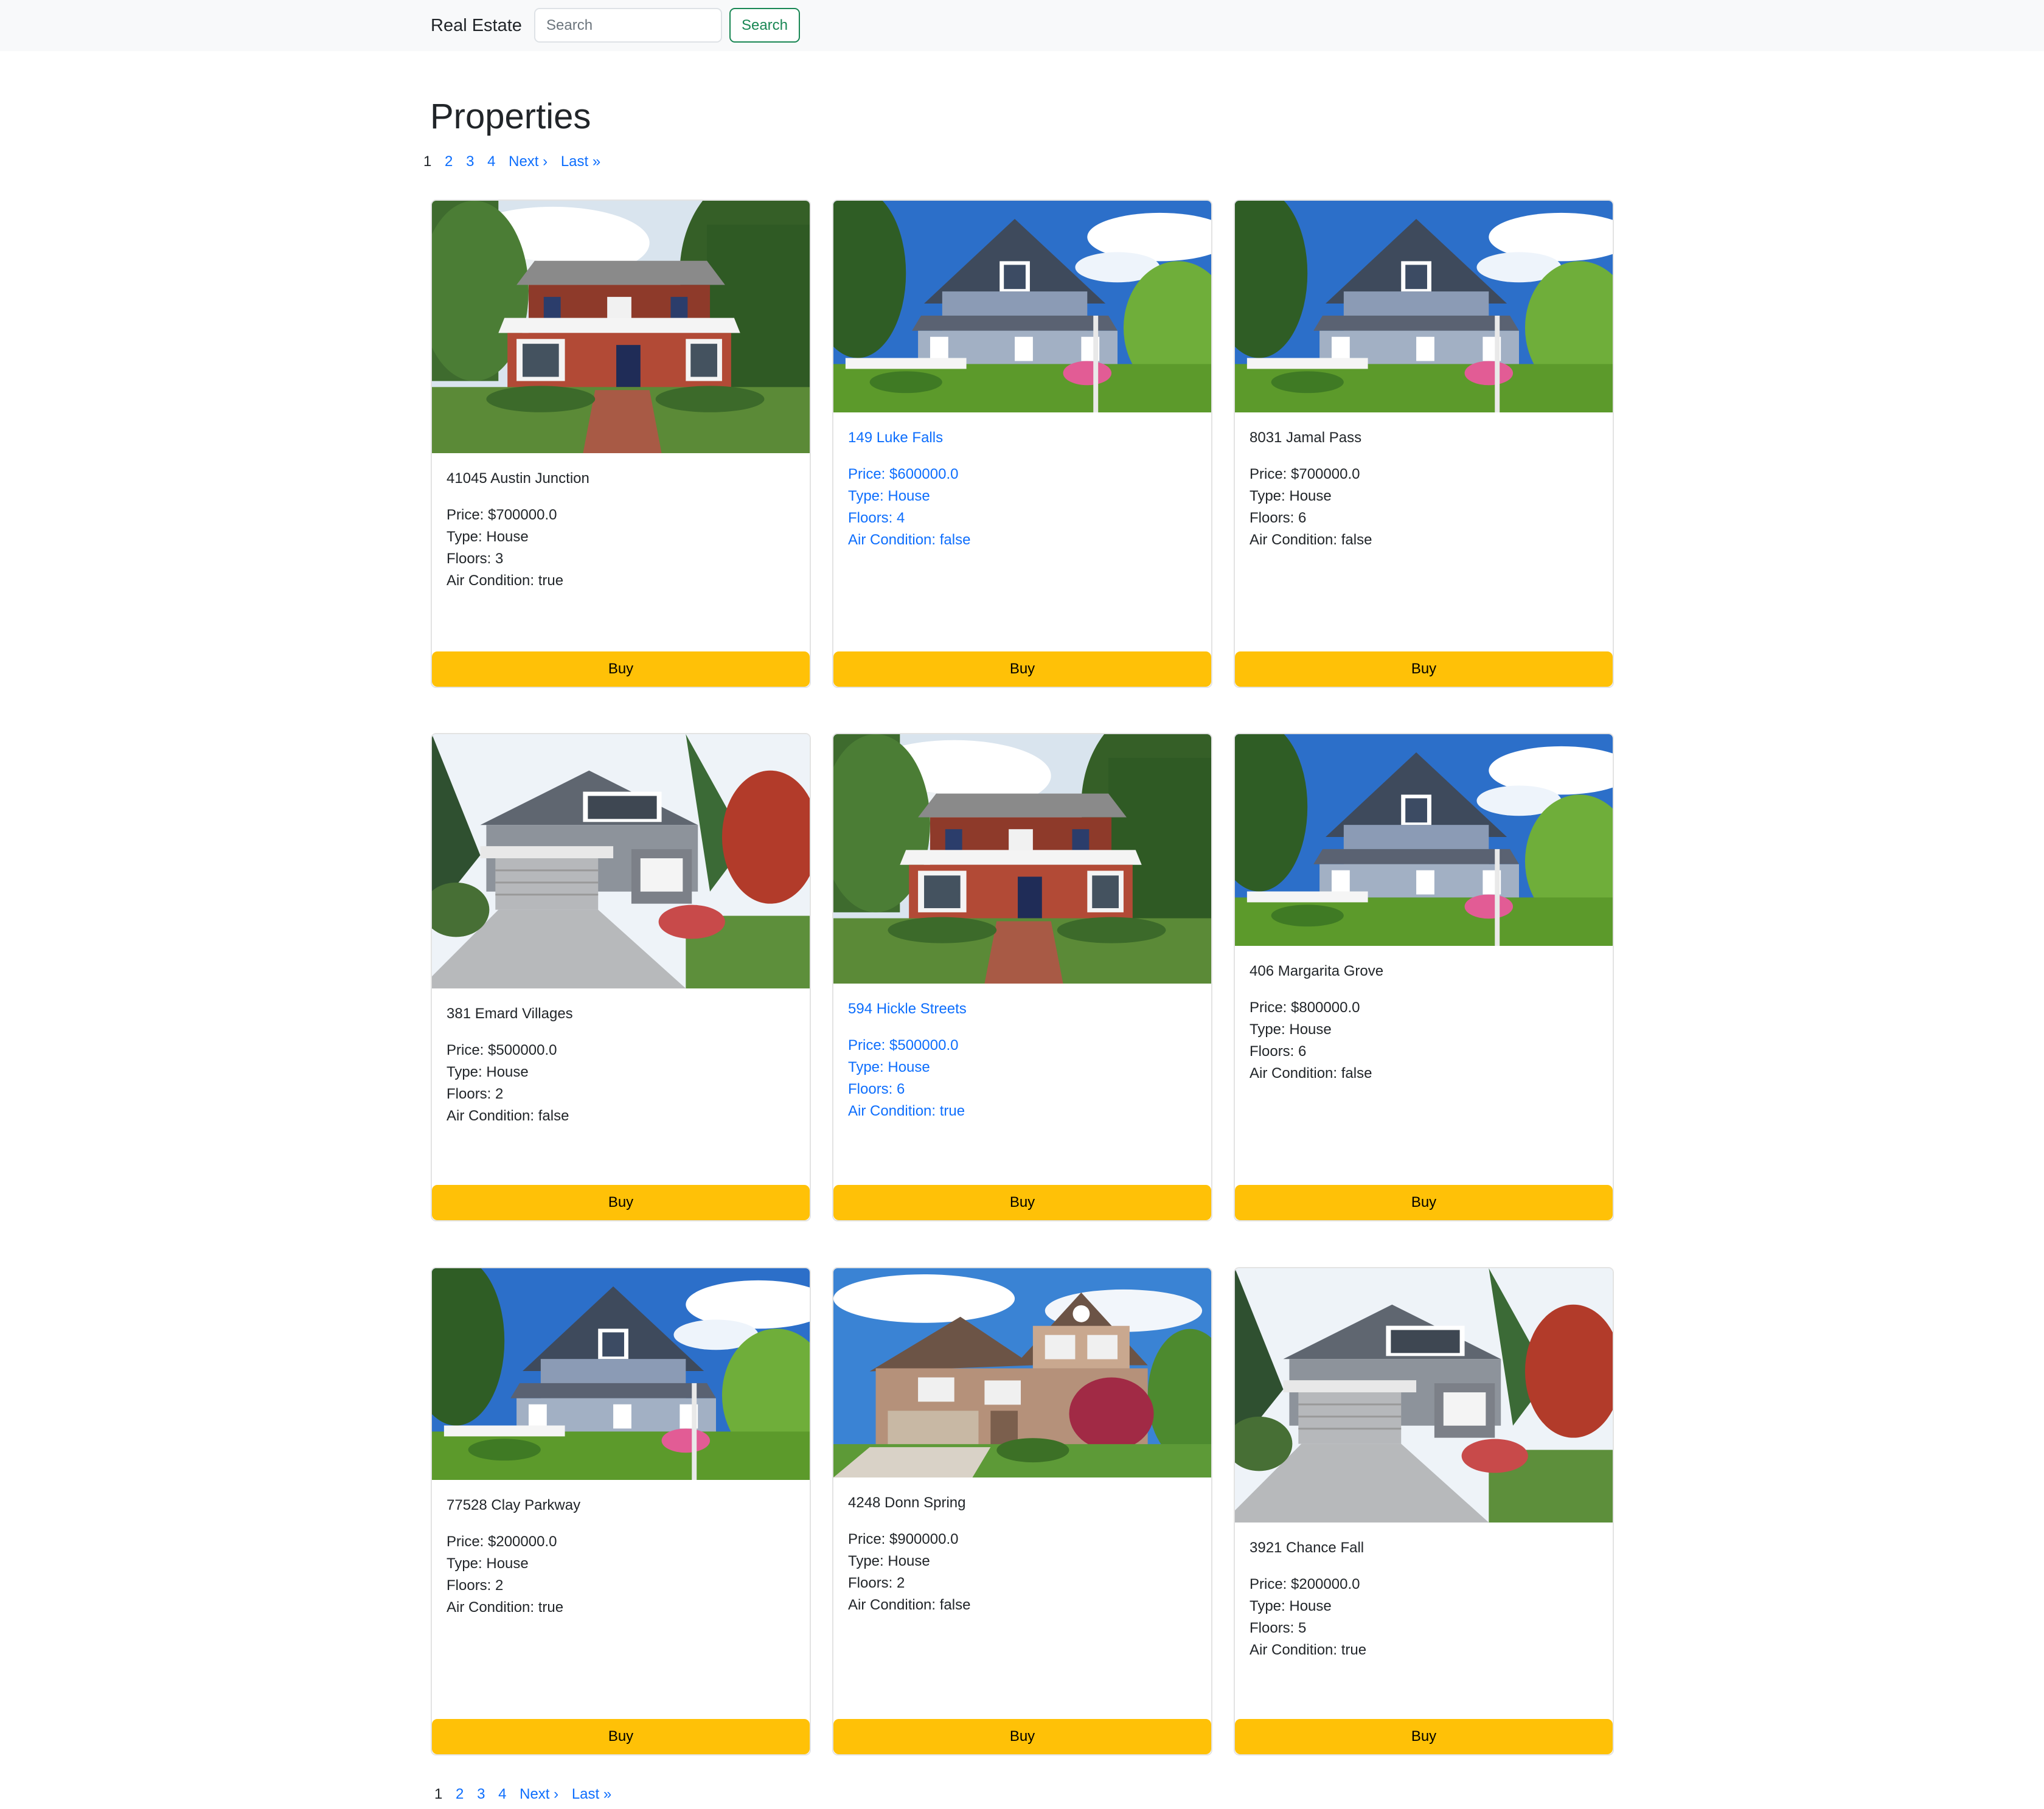  What do you see at coordinates (510, 116) in the screenshot?
I see `page-title: Properties` at bounding box center [510, 116].